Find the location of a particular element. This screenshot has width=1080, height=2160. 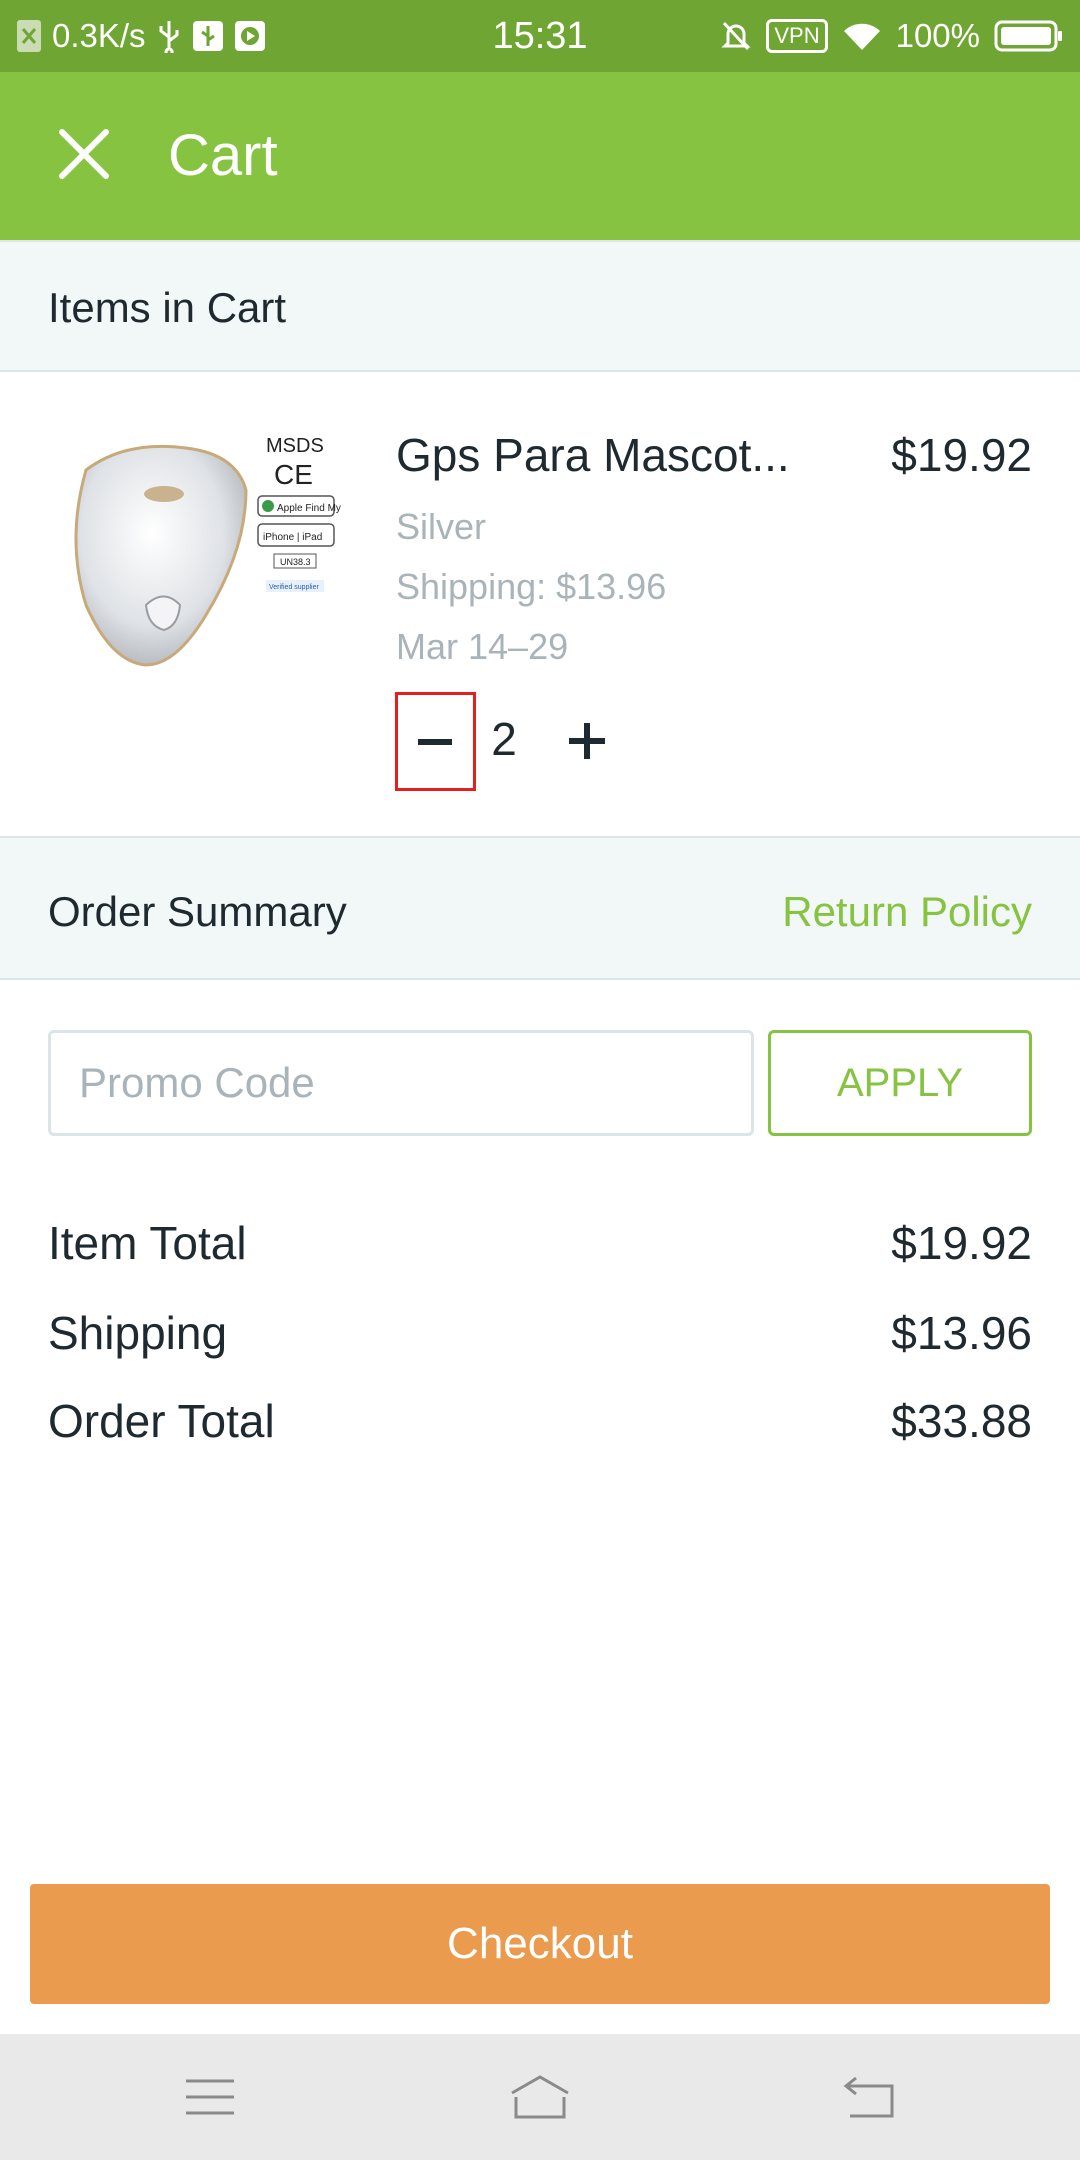

wifi-icon is located at coordinates (862, 36).